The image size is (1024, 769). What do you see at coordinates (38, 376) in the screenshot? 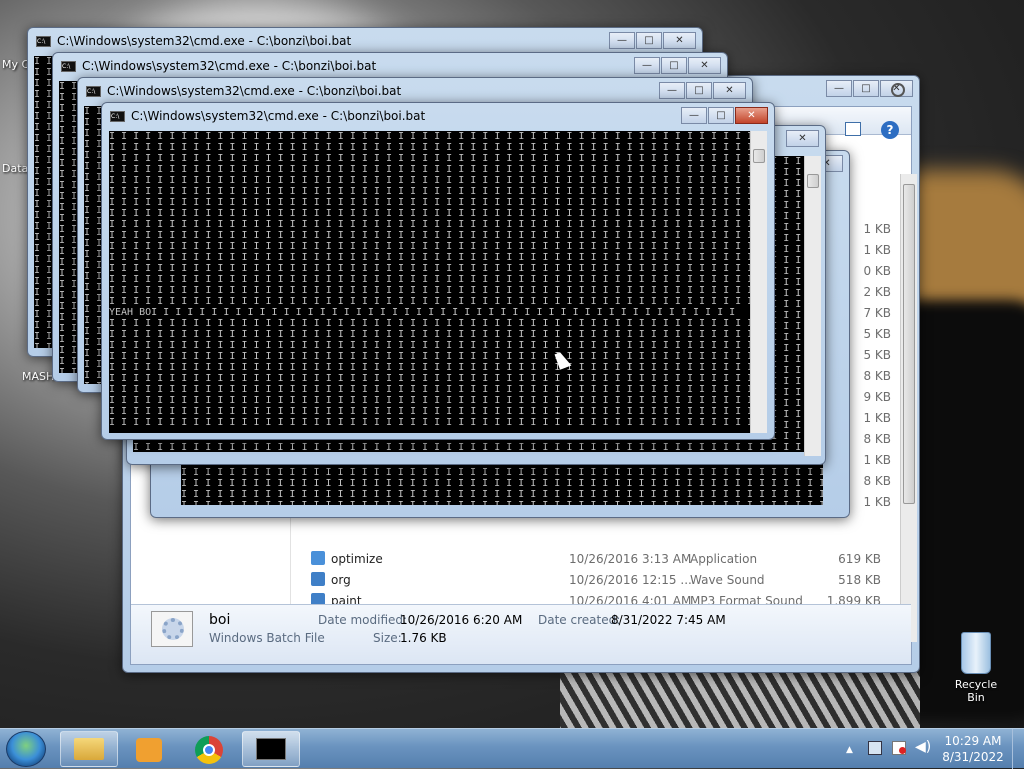
I see `desktop-icon-mash: MASH` at bounding box center [38, 376].